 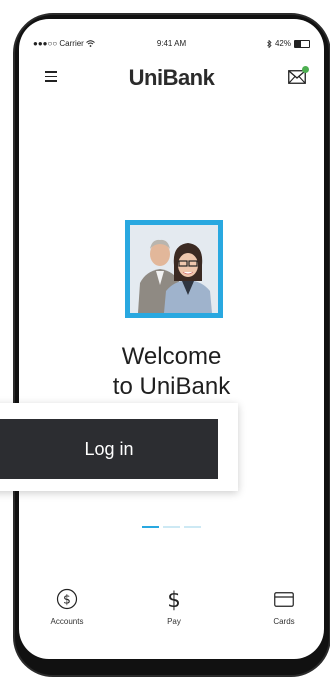 I want to click on mail-icon, so click(x=298, y=75).